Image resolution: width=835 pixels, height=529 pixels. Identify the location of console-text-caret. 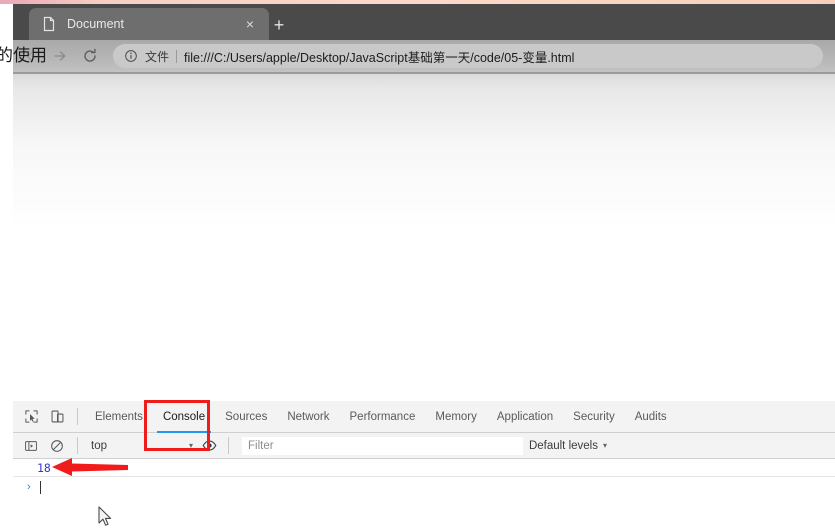
(40, 487).